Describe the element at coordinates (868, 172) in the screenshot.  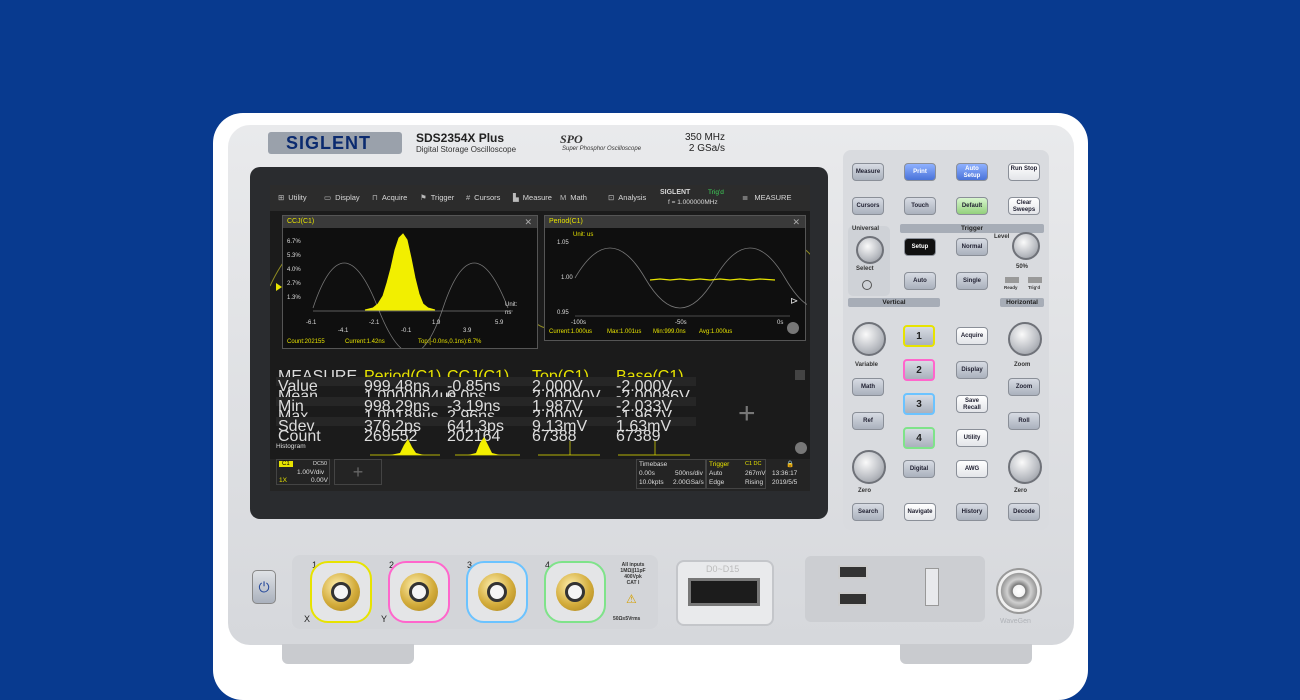
I see `measure-button: Measure` at that location.